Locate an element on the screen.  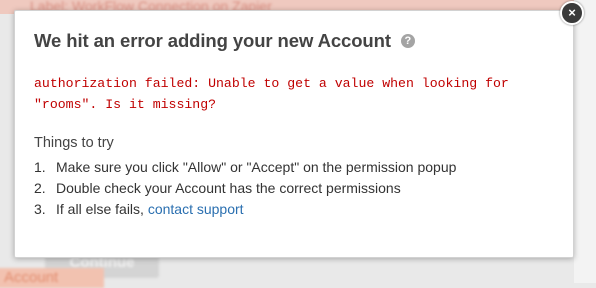
modal-title: We hit an error adding your new Account is located at coordinates (212, 40).